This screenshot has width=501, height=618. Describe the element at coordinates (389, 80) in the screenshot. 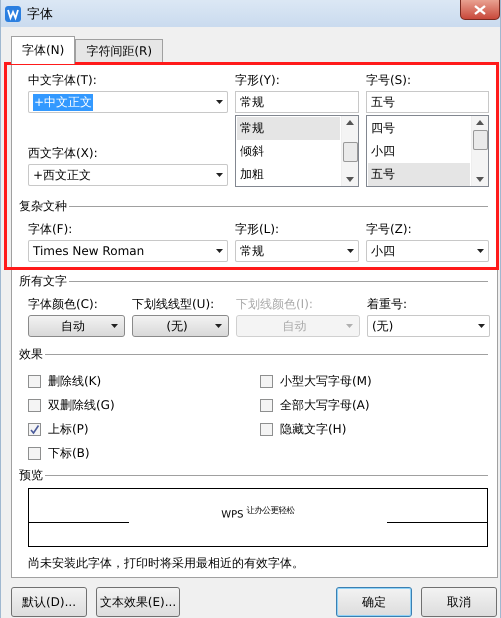

I see `field-label: 字号(S):` at that location.